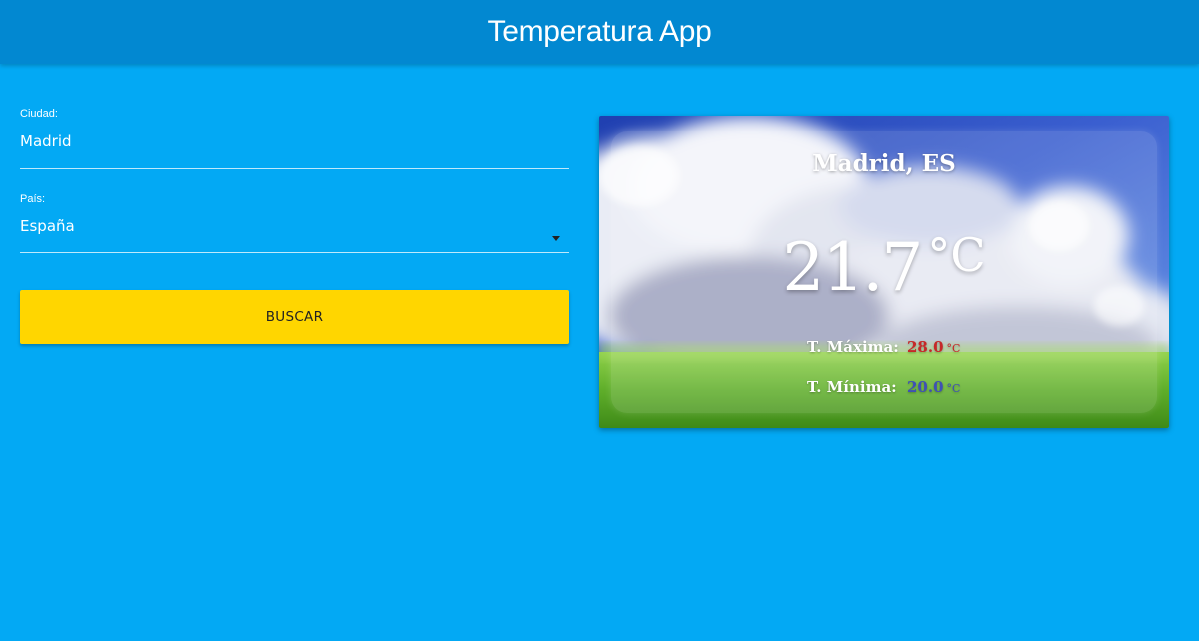  I want to click on chevron-down-icon, so click(556, 238).